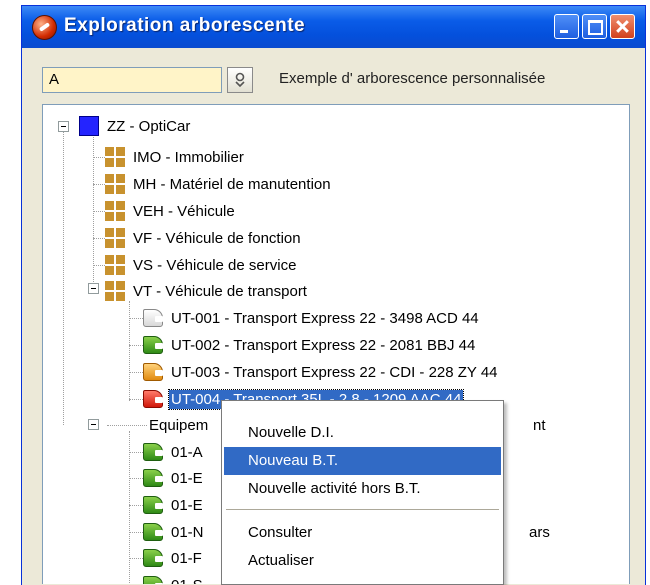 The height and width of the screenshot is (585, 650). Describe the element at coordinates (153, 399) in the screenshot. I see `red-truck-icon` at that location.